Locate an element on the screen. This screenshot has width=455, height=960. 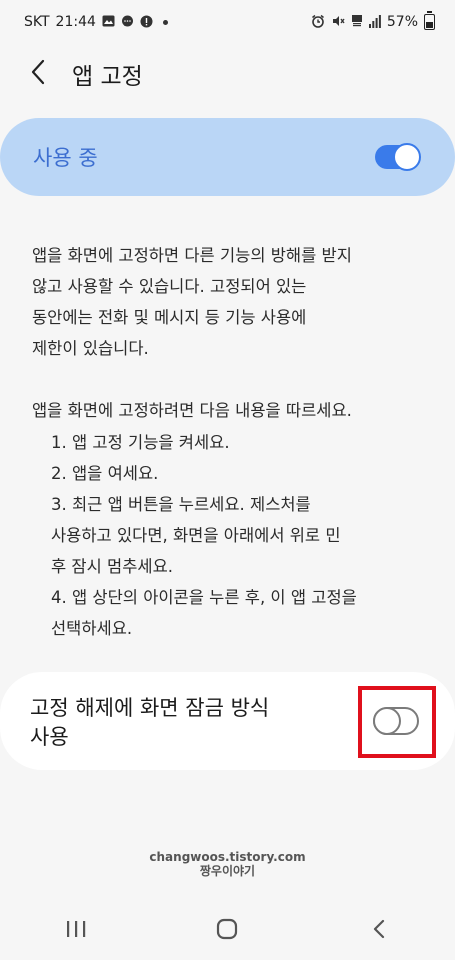
gallery-icon is located at coordinates (108, 22).